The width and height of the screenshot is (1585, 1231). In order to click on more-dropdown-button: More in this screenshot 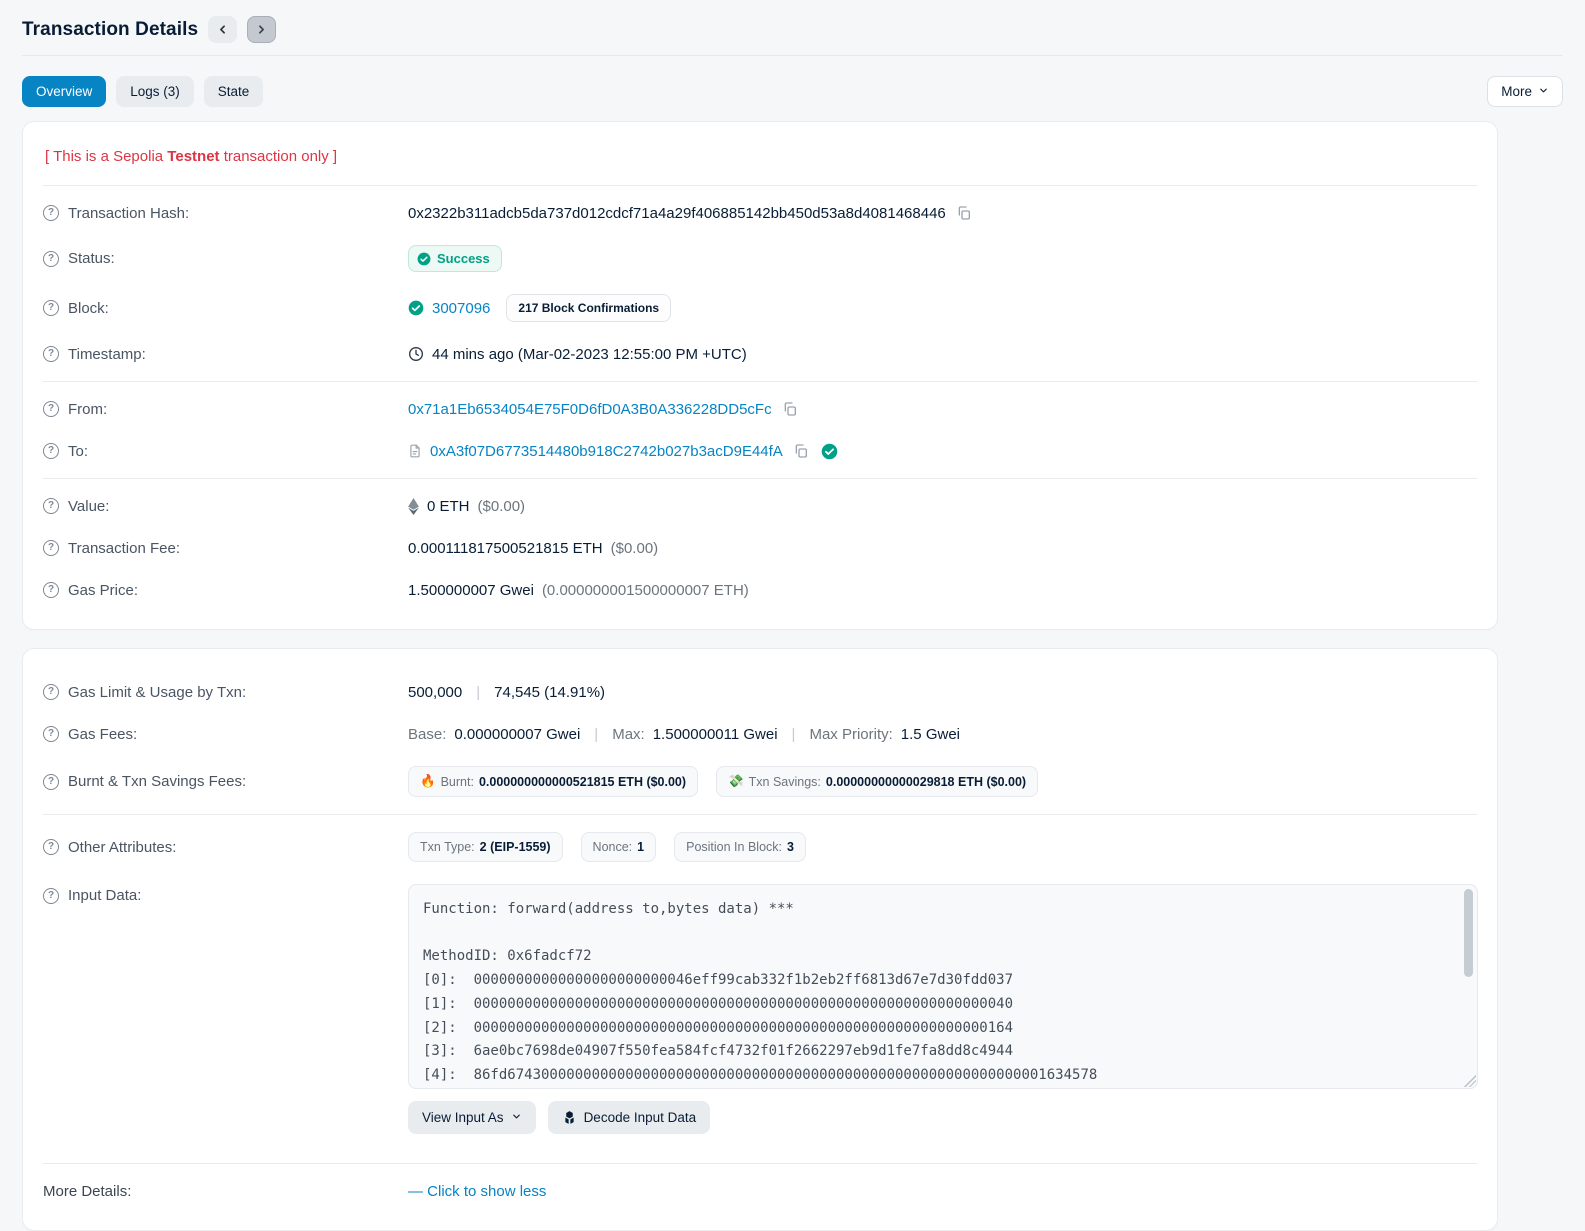, I will do `click(1525, 91)`.